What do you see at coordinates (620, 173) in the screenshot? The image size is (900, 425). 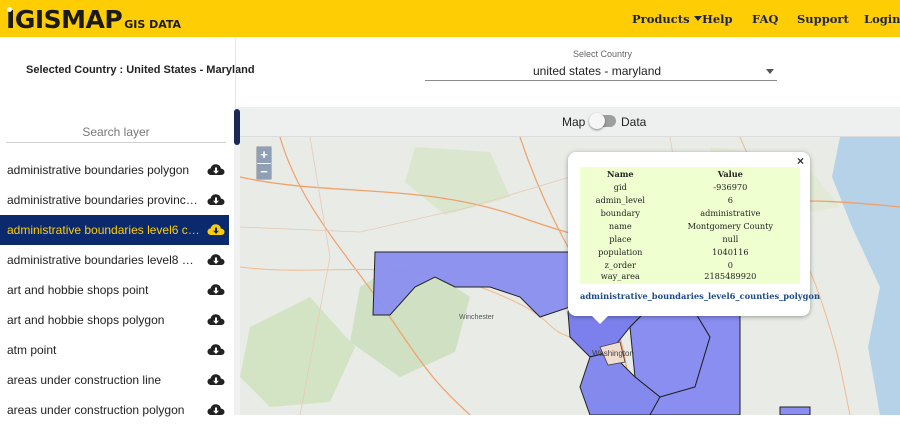 I see `name-column-header: Name` at bounding box center [620, 173].